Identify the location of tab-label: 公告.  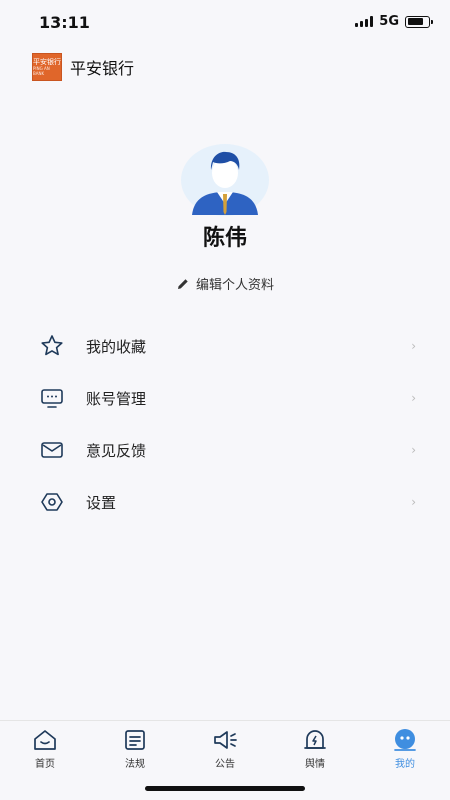
(225, 764).